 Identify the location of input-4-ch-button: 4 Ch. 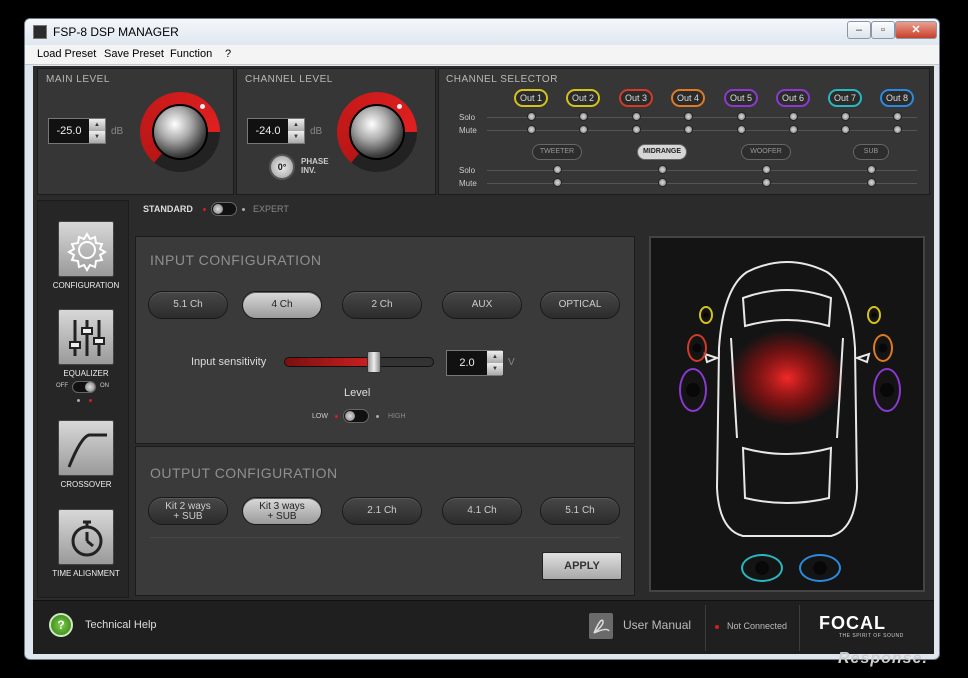
(282, 305).